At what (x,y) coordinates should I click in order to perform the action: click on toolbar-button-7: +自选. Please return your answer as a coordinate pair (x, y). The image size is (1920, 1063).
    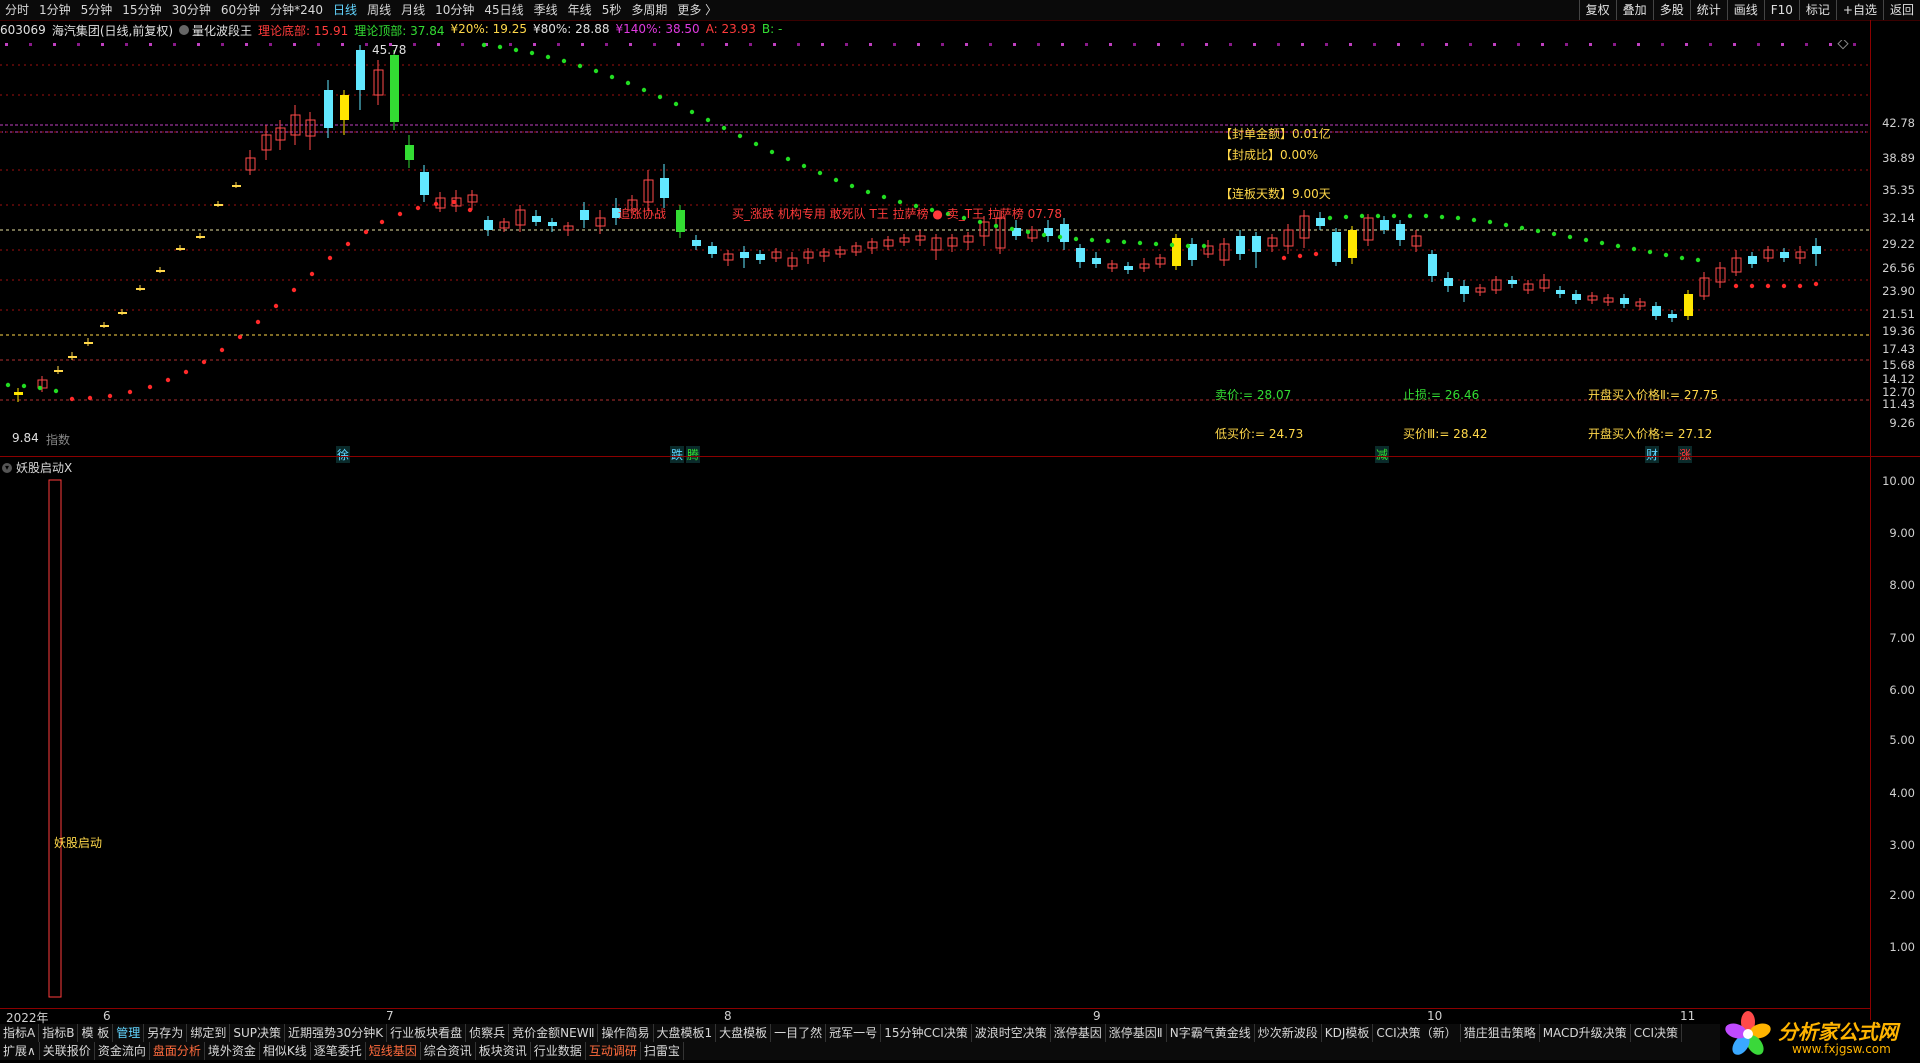
    Looking at the image, I should click on (1859, 10).